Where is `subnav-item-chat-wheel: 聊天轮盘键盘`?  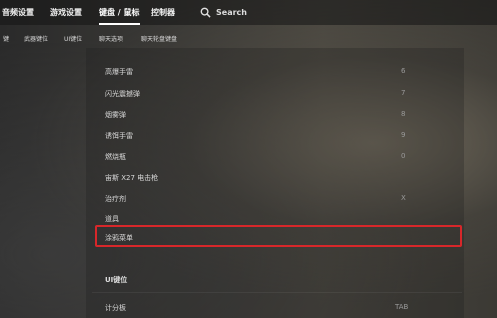 subnav-item-chat-wheel: 聊天轮盘键盘 is located at coordinates (159, 38).